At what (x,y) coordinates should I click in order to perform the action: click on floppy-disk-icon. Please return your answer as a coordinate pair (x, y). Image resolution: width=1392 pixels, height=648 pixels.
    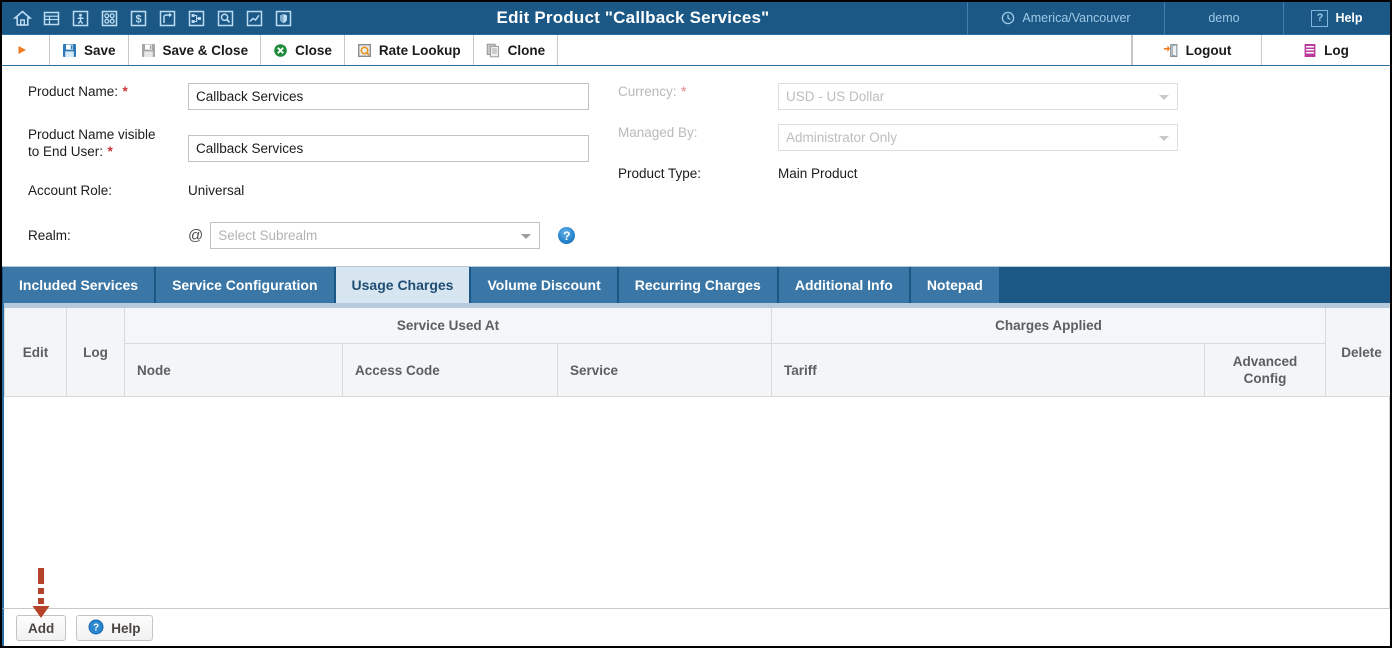
    Looking at the image, I should click on (69, 50).